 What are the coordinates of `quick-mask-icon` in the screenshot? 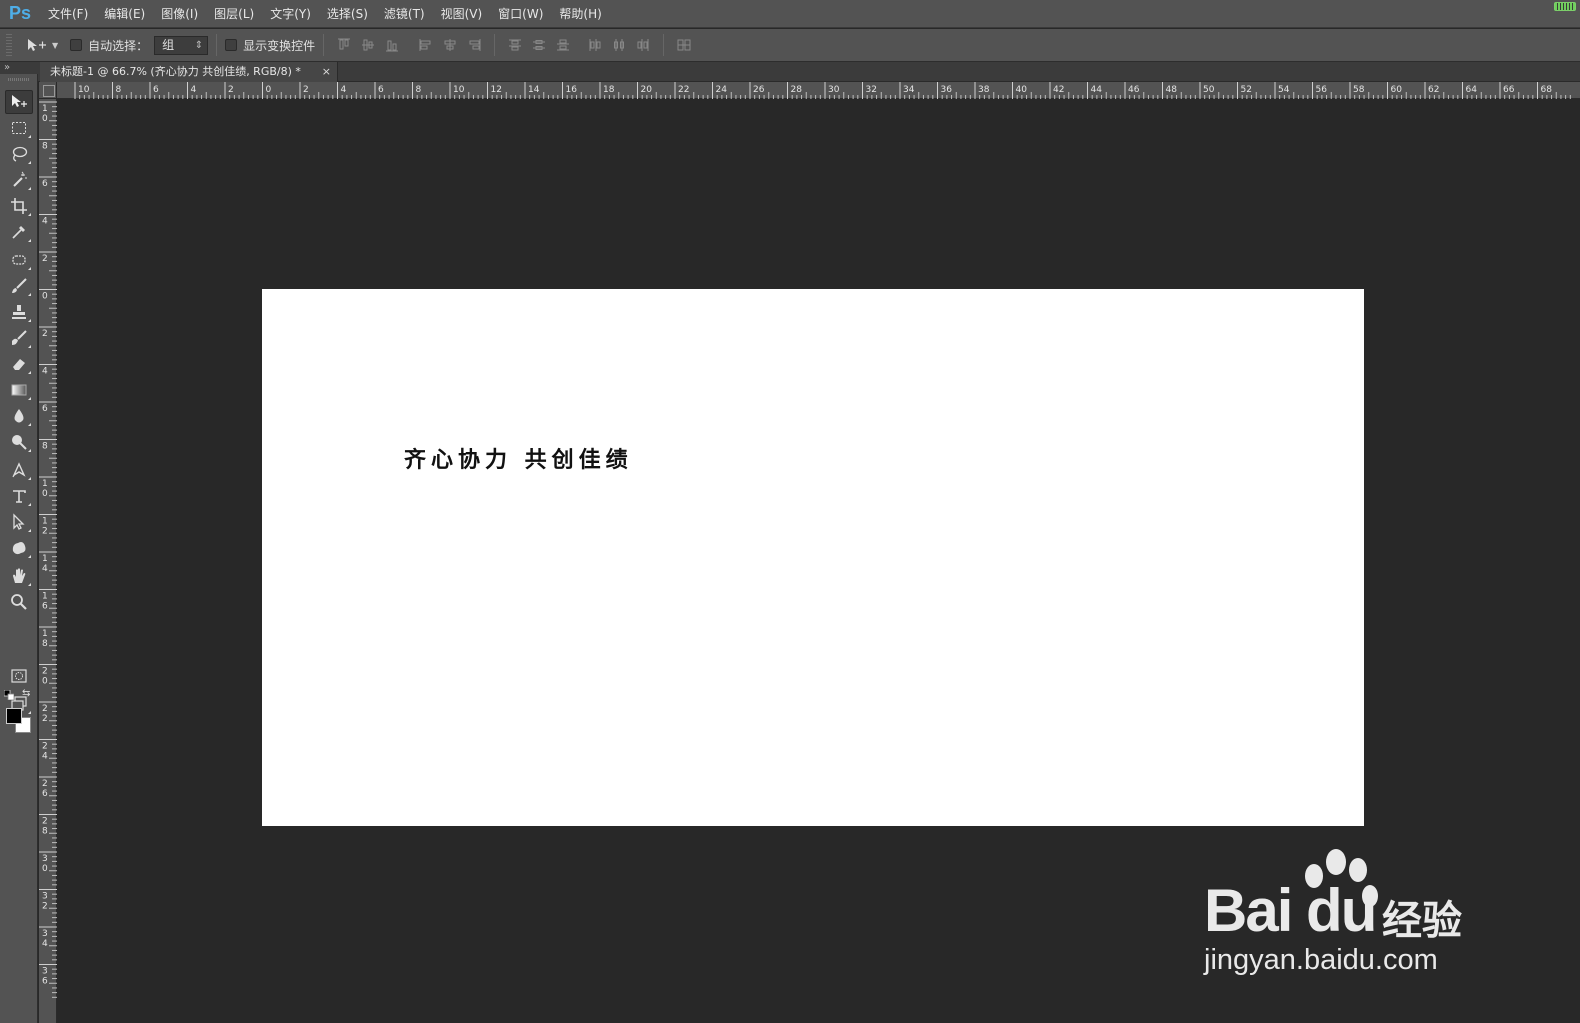 It's located at (19, 676).